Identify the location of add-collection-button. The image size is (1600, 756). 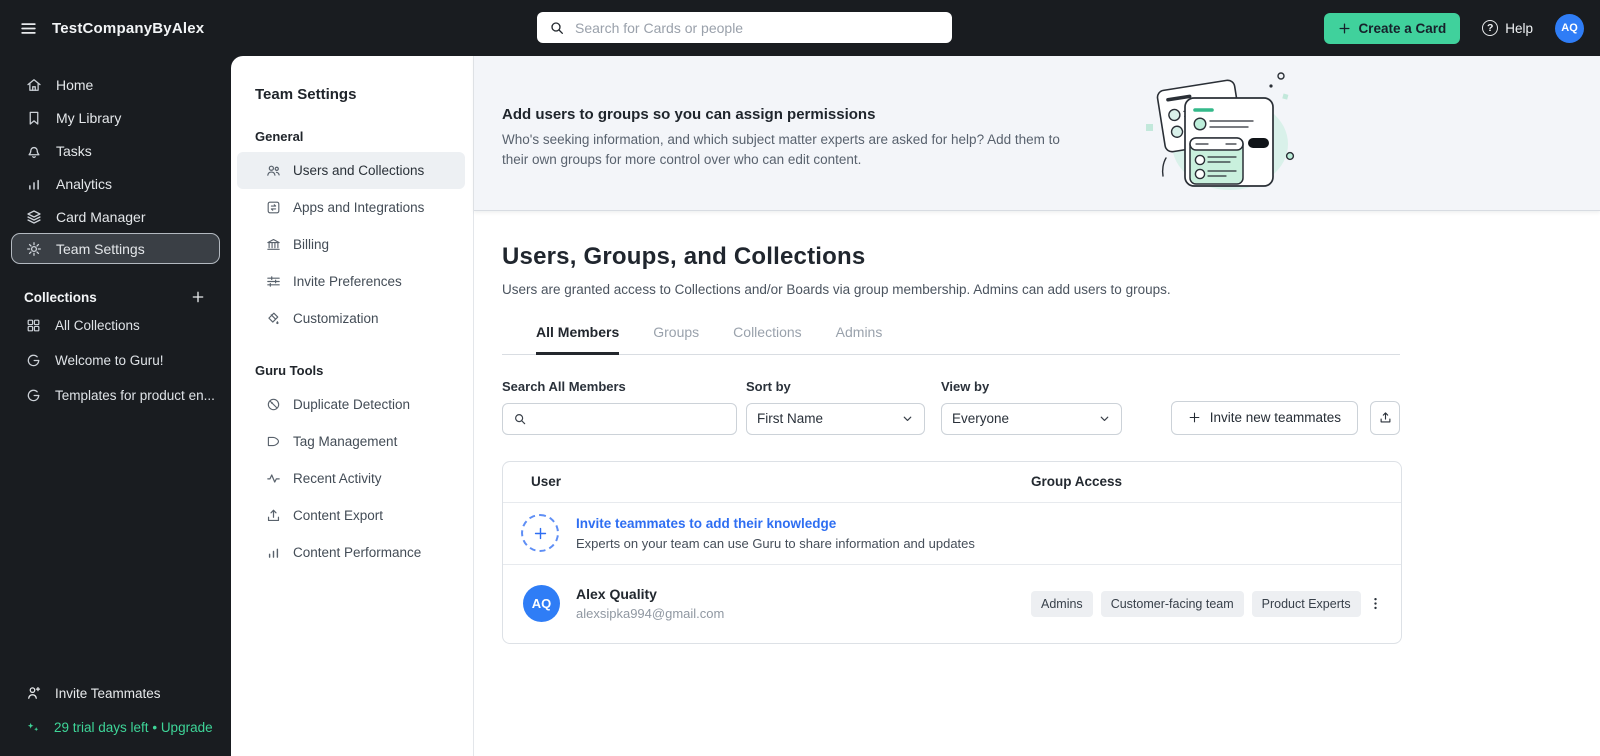
(198, 297).